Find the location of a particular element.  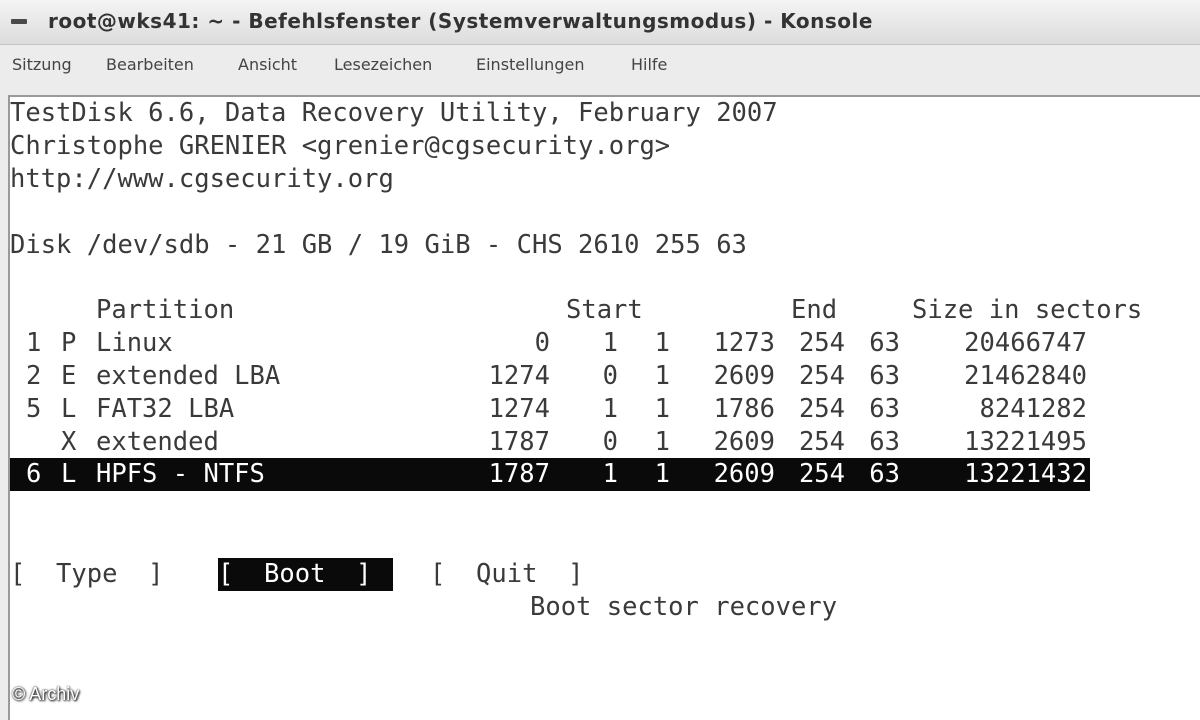

boot-button-label: [ Boot ] is located at coordinates (295, 574).